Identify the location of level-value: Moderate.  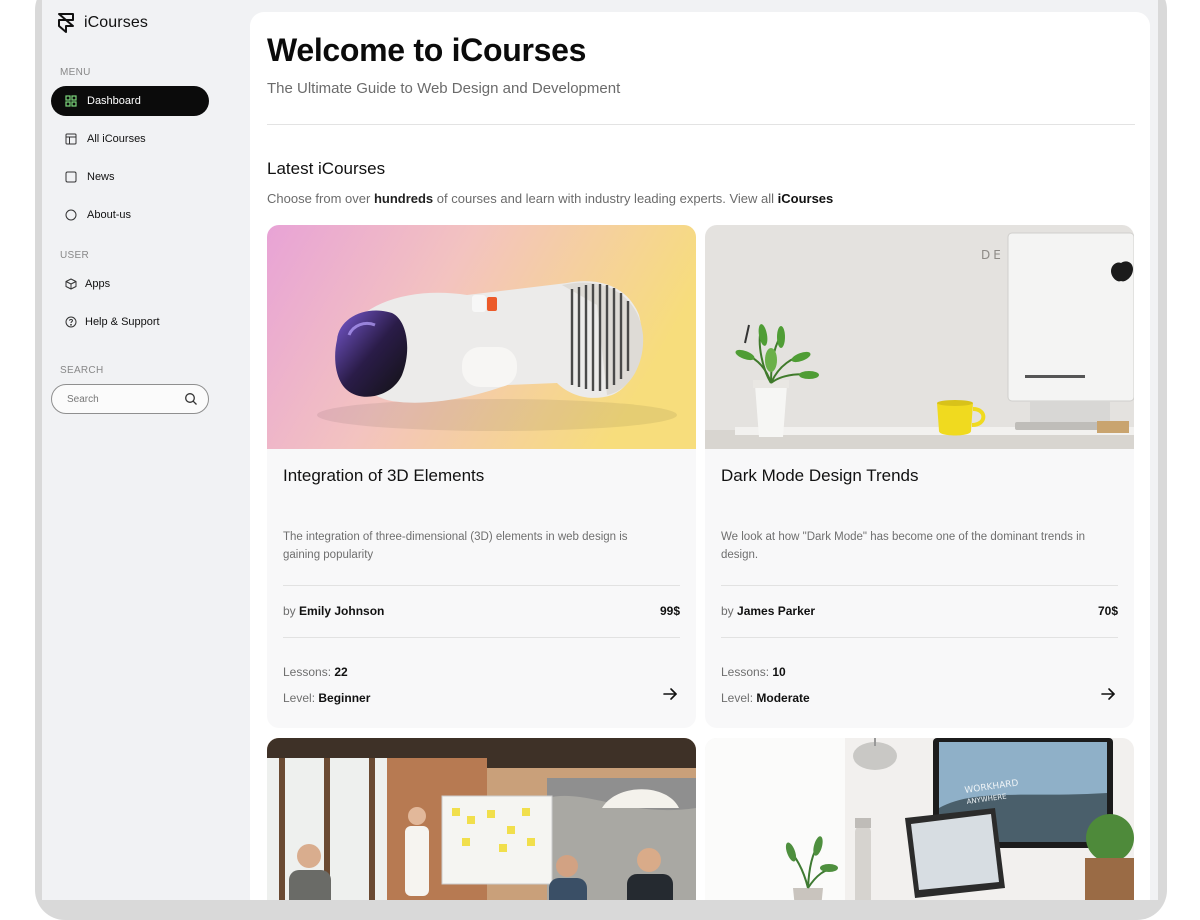
(783, 698).